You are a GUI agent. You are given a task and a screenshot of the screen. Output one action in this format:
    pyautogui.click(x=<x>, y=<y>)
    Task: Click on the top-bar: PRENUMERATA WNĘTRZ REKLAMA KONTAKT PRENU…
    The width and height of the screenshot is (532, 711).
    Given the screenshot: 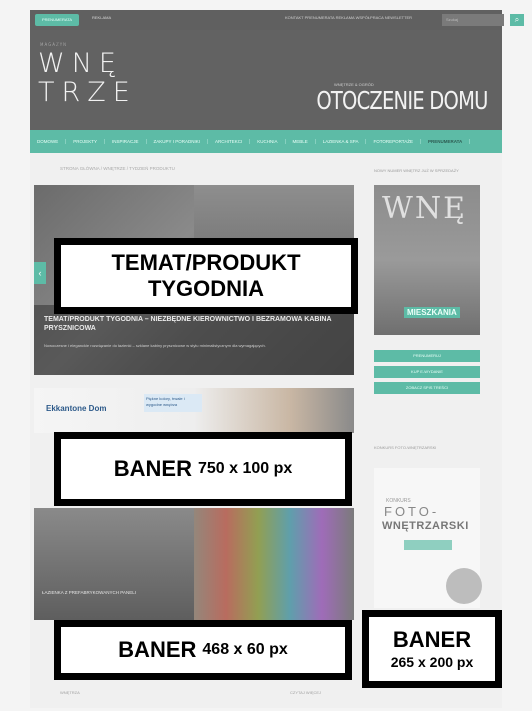 What is the action you would take?
    pyautogui.click(x=277, y=22)
    